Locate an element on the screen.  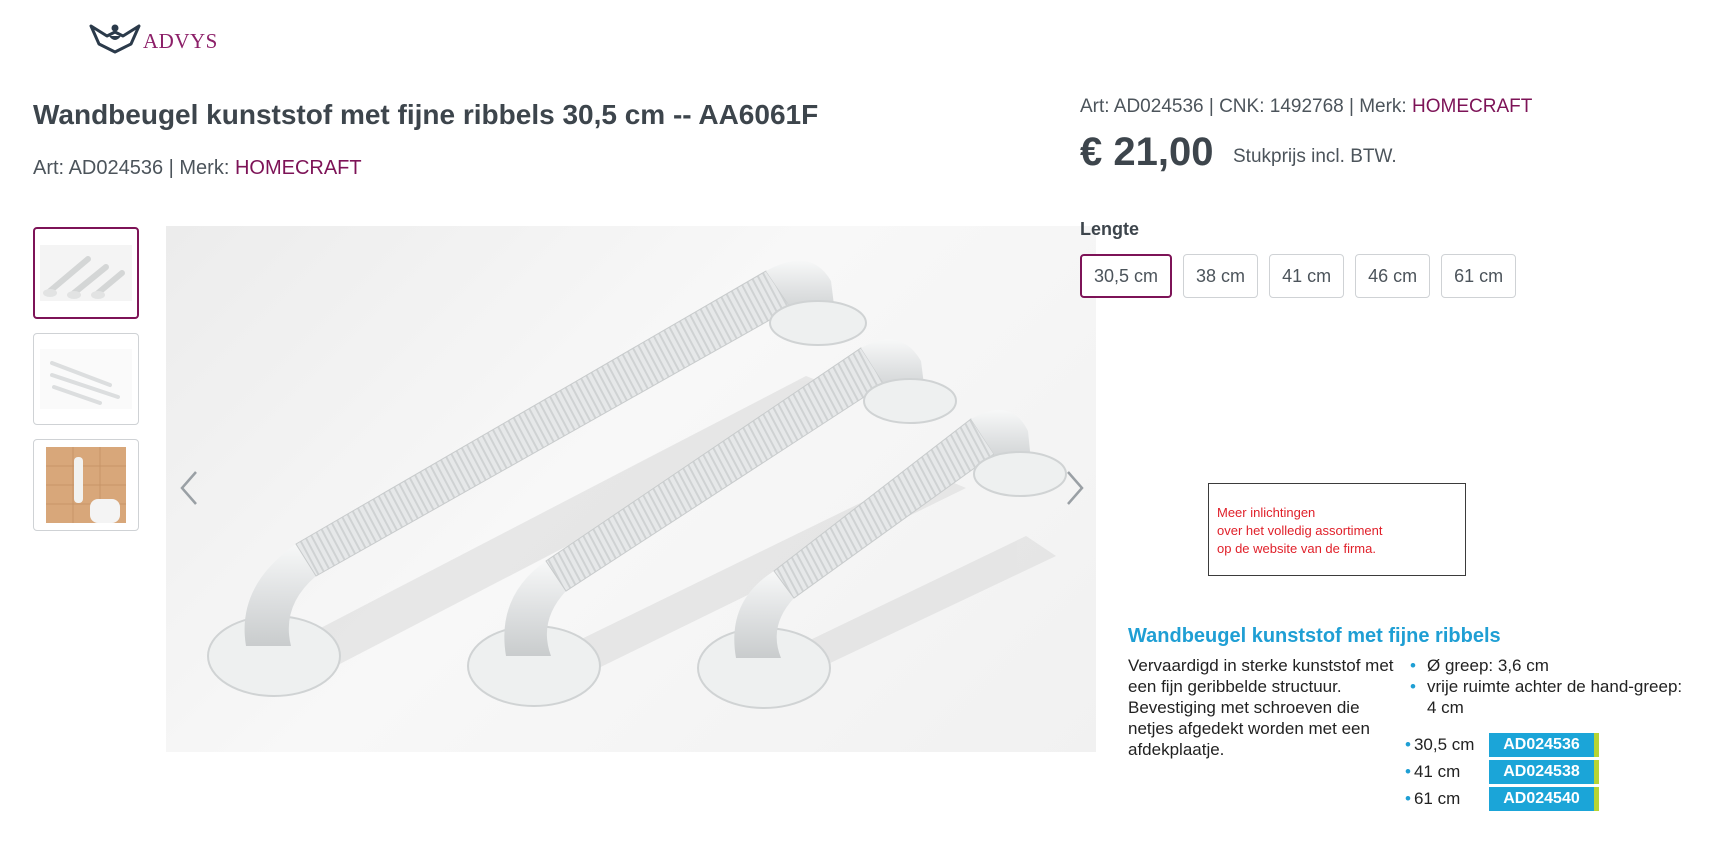
grab-bar-wall-thumbnail-image is located at coordinates (86, 485).